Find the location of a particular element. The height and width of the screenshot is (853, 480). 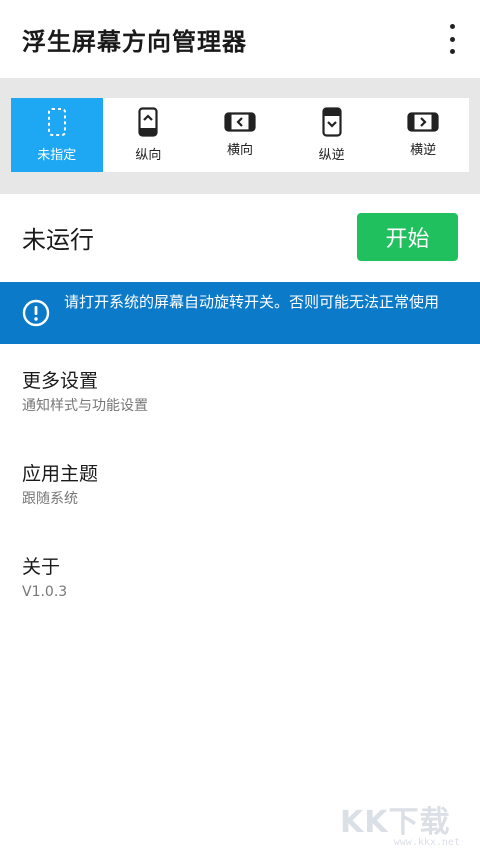

orientation-option-reverse-portrait: 纵逆 is located at coordinates (332, 135).